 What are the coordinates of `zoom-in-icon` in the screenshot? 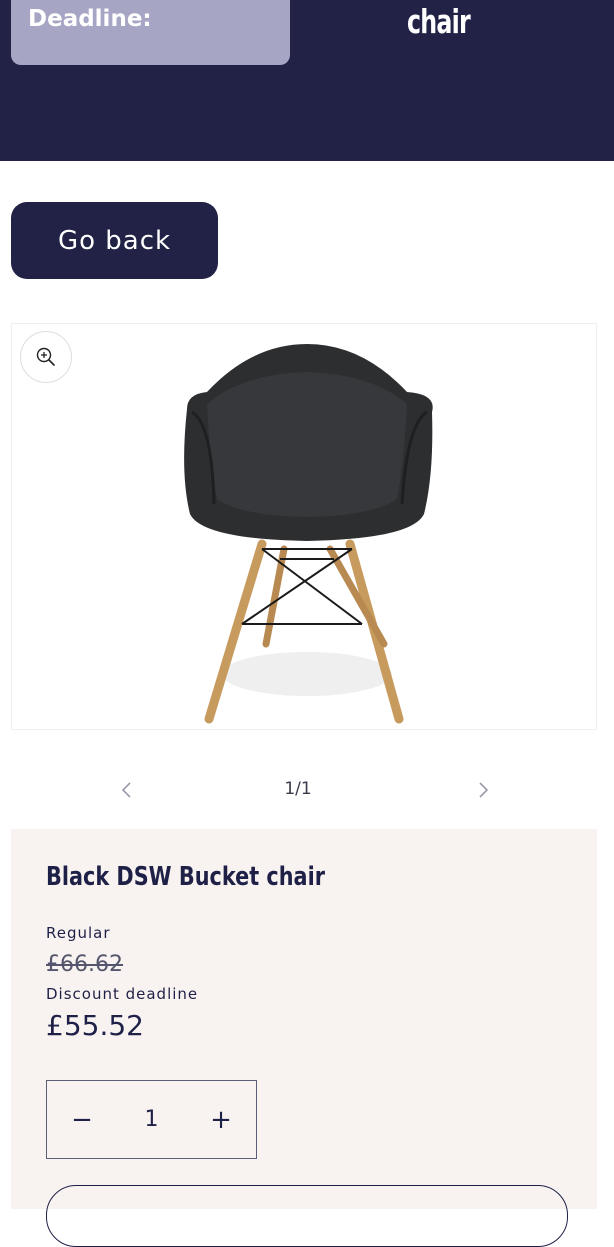 It's located at (45, 356).